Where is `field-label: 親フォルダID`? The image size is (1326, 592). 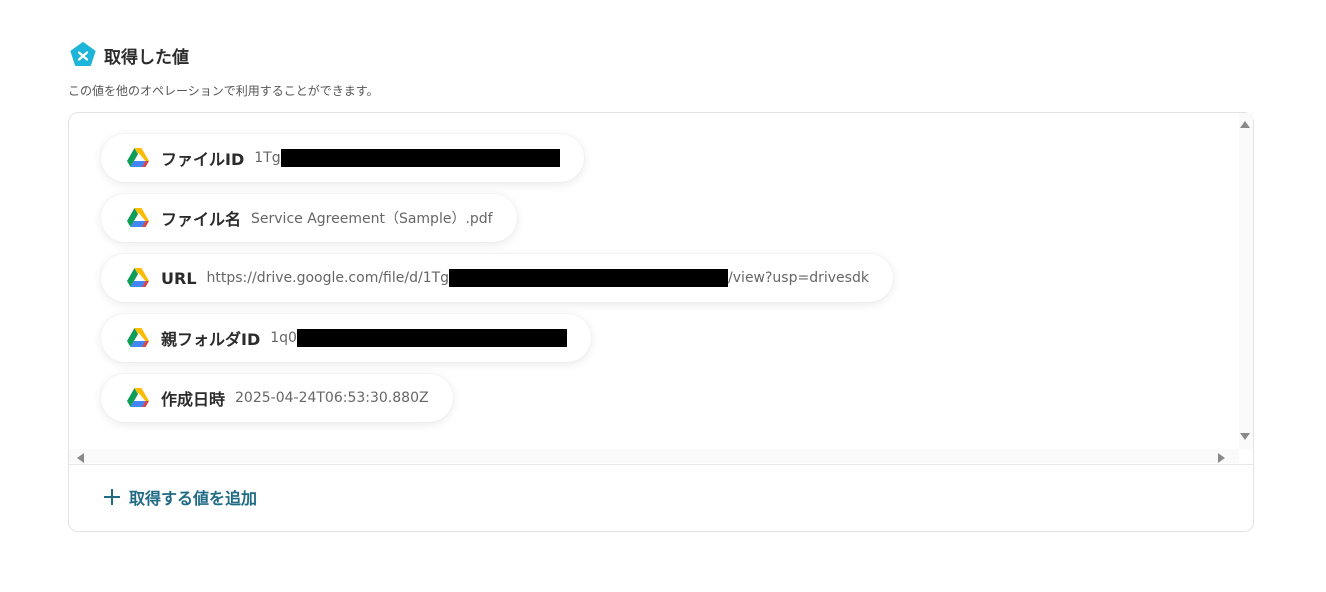
field-label: 親フォルダID is located at coordinates (211, 339).